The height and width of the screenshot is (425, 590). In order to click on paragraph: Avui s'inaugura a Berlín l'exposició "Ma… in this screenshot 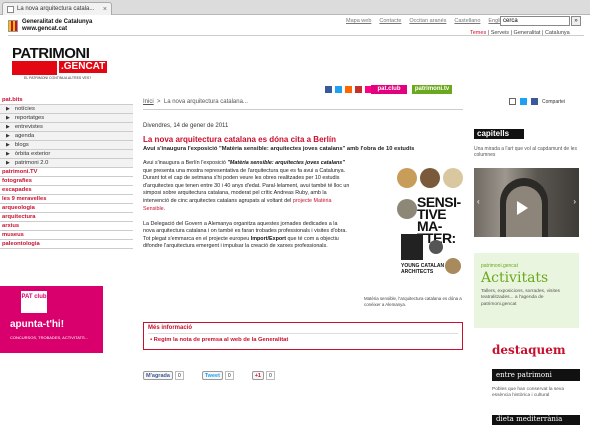, I will do `click(246, 186)`.